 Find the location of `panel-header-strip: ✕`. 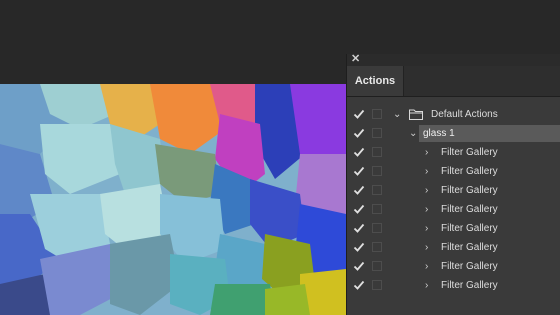

panel-header-strip: ✕ is located at coordinates (453, 59).